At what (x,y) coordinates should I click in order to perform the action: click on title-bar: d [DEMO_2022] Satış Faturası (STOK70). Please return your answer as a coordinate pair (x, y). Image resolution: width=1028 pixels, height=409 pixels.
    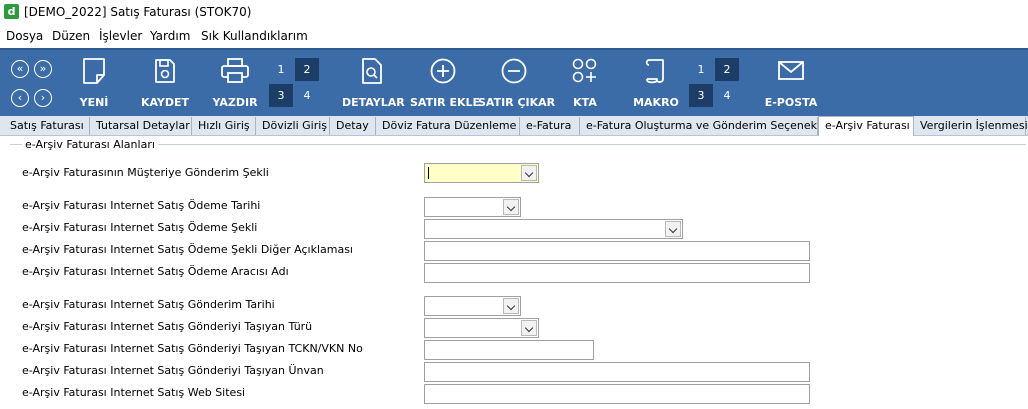
    Looking at the image, I should click on (514, 12).